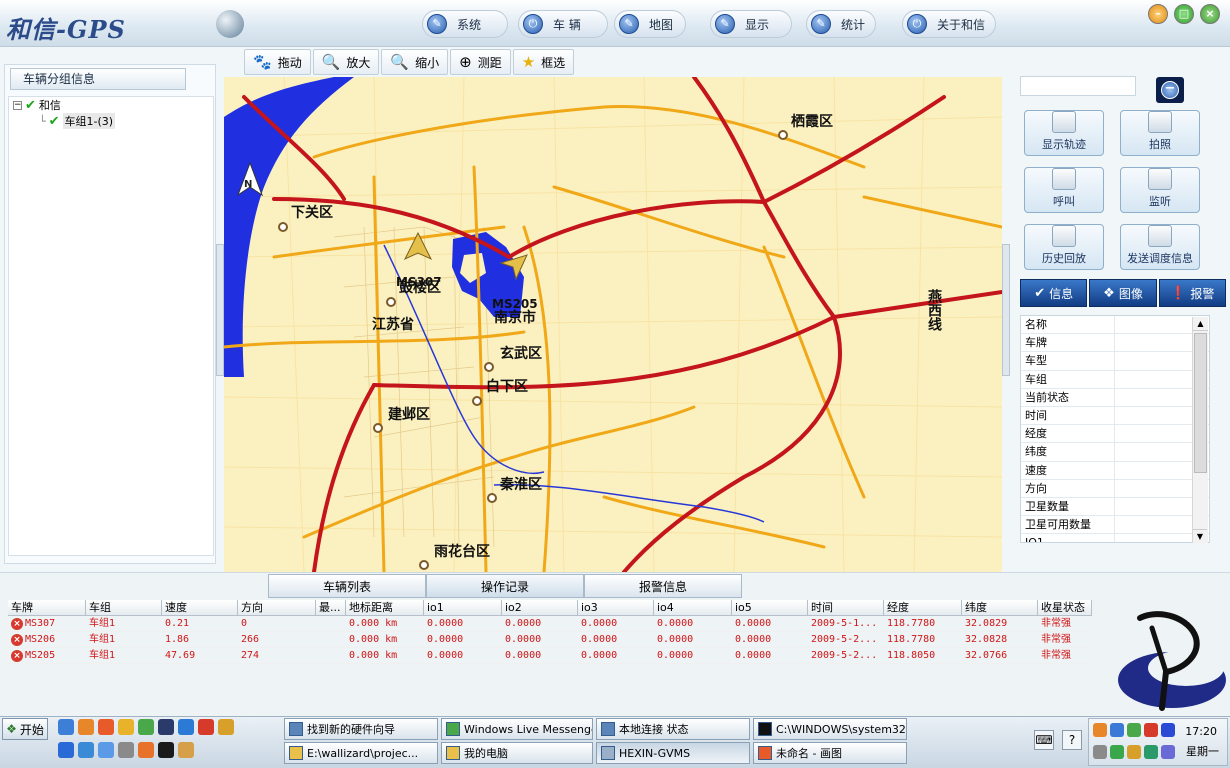 The width and height of the screenshot is (1230, 768). What do you see at coordinates (262, 62) in the screenshot?
I see `paw-icon: 🐾` at bounding box center [262, 62].